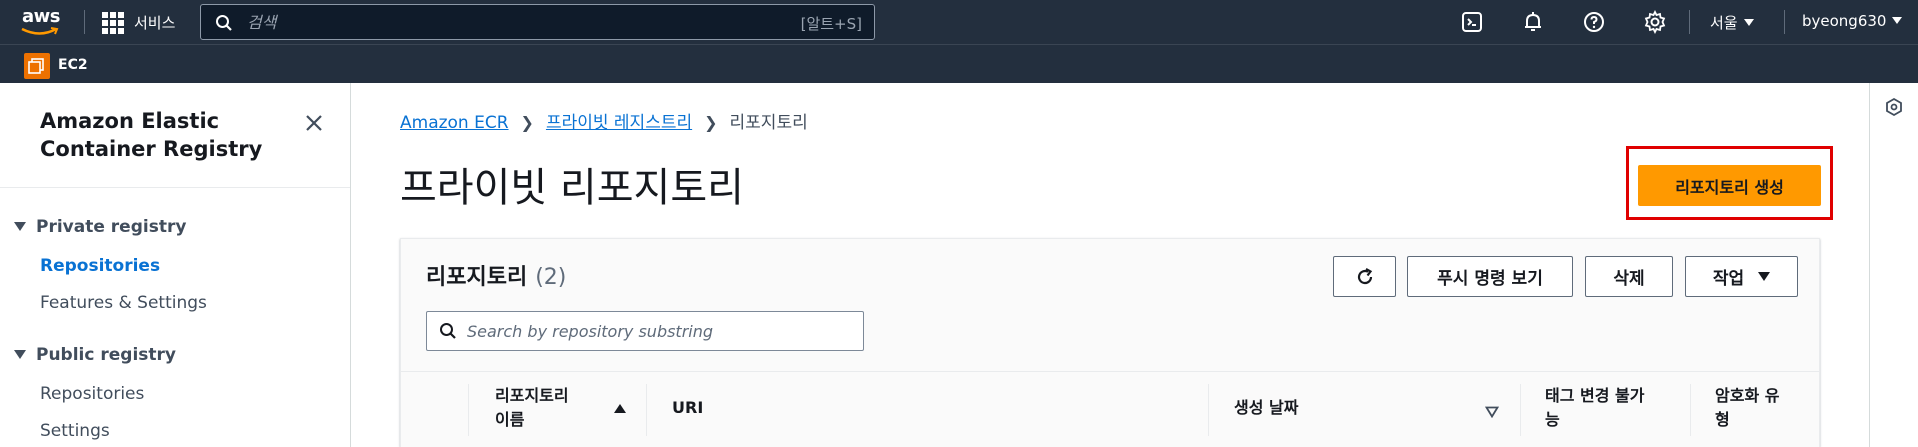  I want to click on account-username: byeong630, so click(1844, 21).